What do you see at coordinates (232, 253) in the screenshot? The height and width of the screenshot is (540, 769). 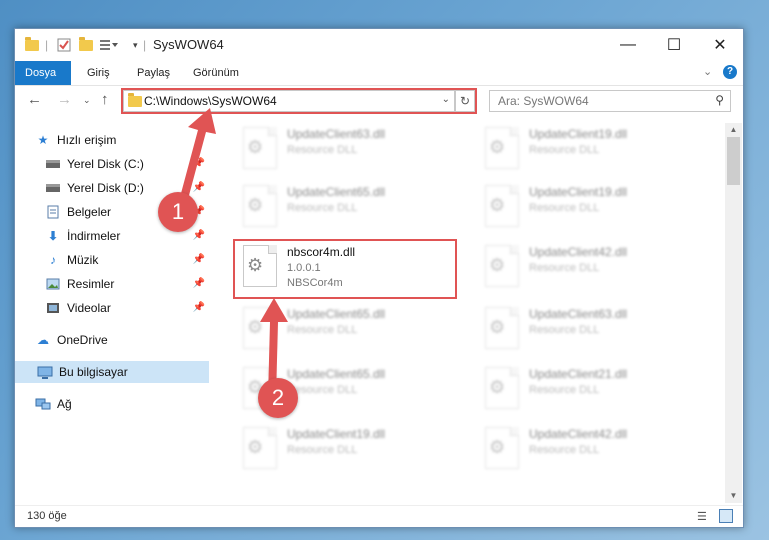 I see `callout-arrows` at bounding box center [232, 253].